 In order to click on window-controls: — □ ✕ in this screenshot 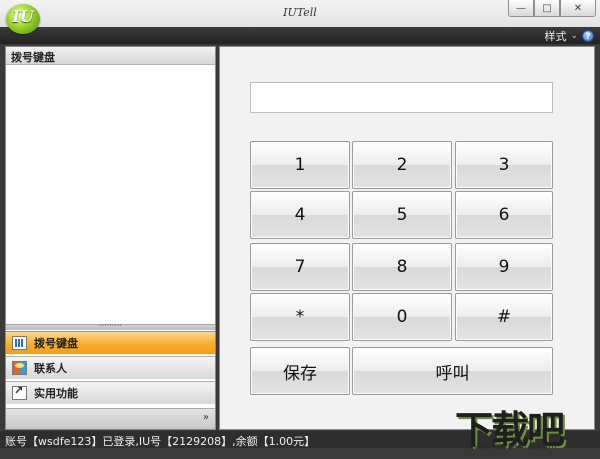, I will do `click(552, 8)`.